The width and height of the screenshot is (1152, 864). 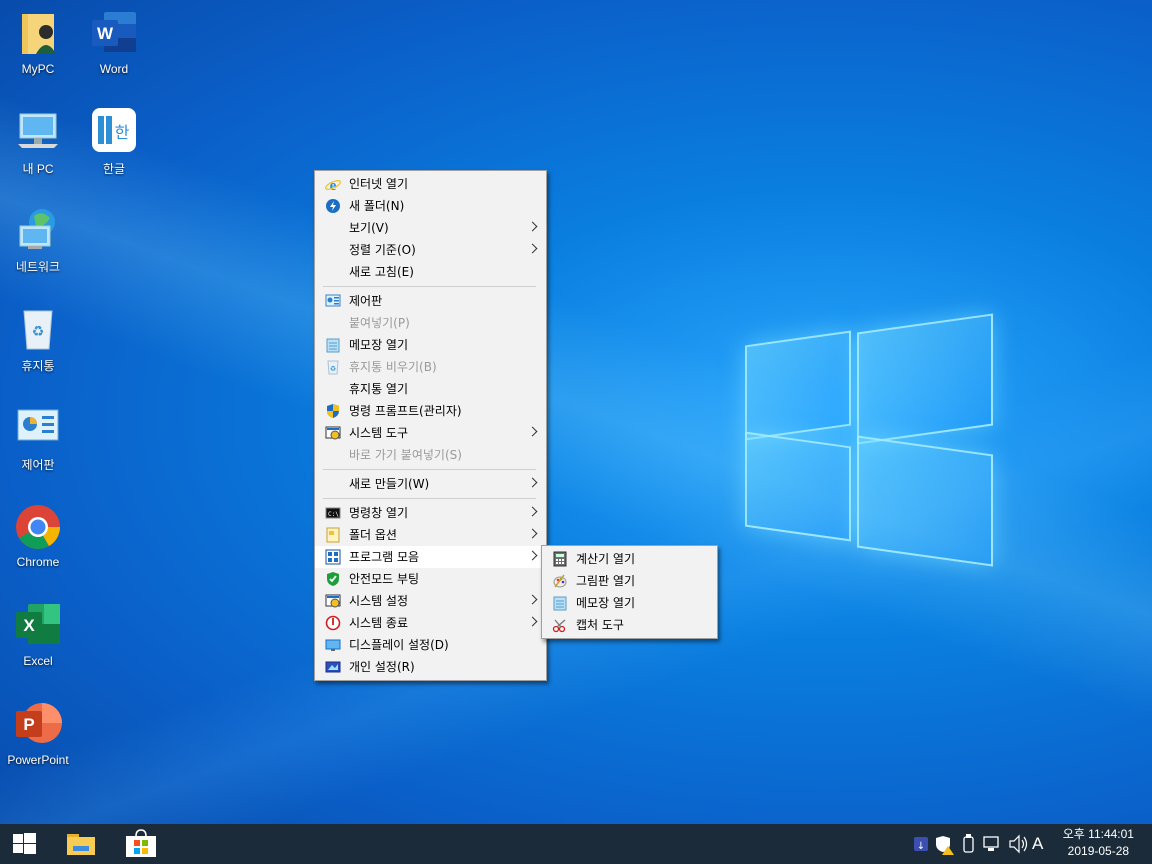 I want to click on system-tools-icon, so click(x=333, y=433).